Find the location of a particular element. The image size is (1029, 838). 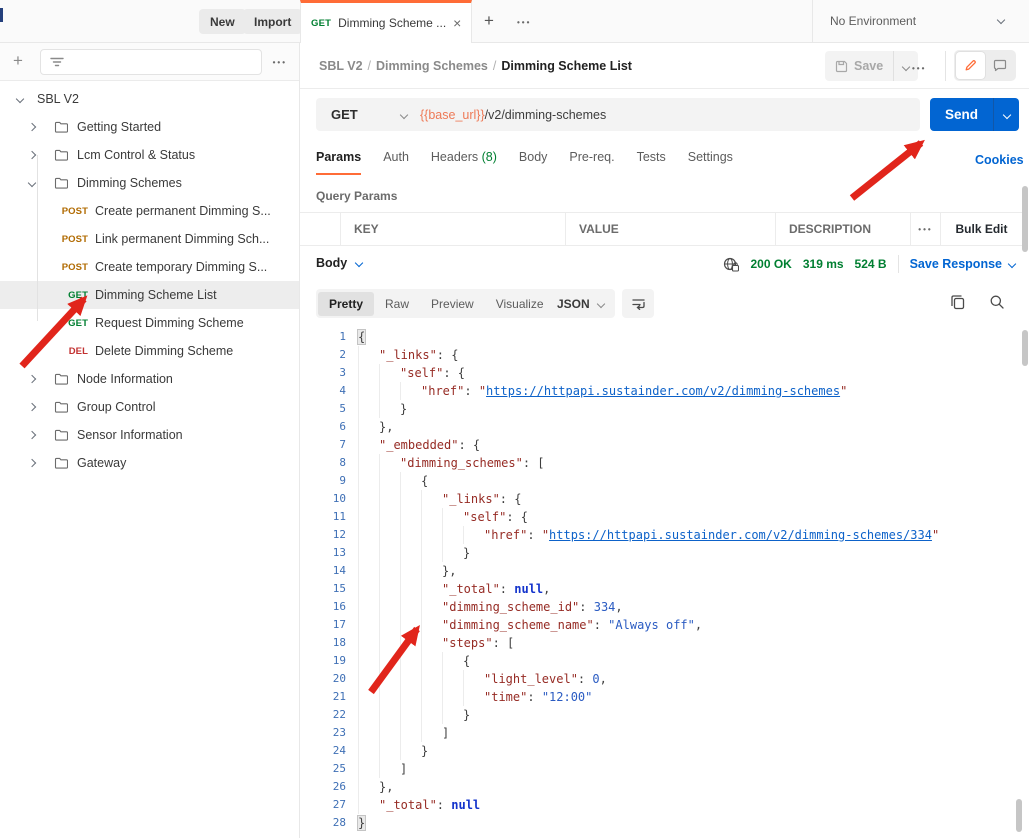

key-column-header: KEY is located at coordinates (452, 229).